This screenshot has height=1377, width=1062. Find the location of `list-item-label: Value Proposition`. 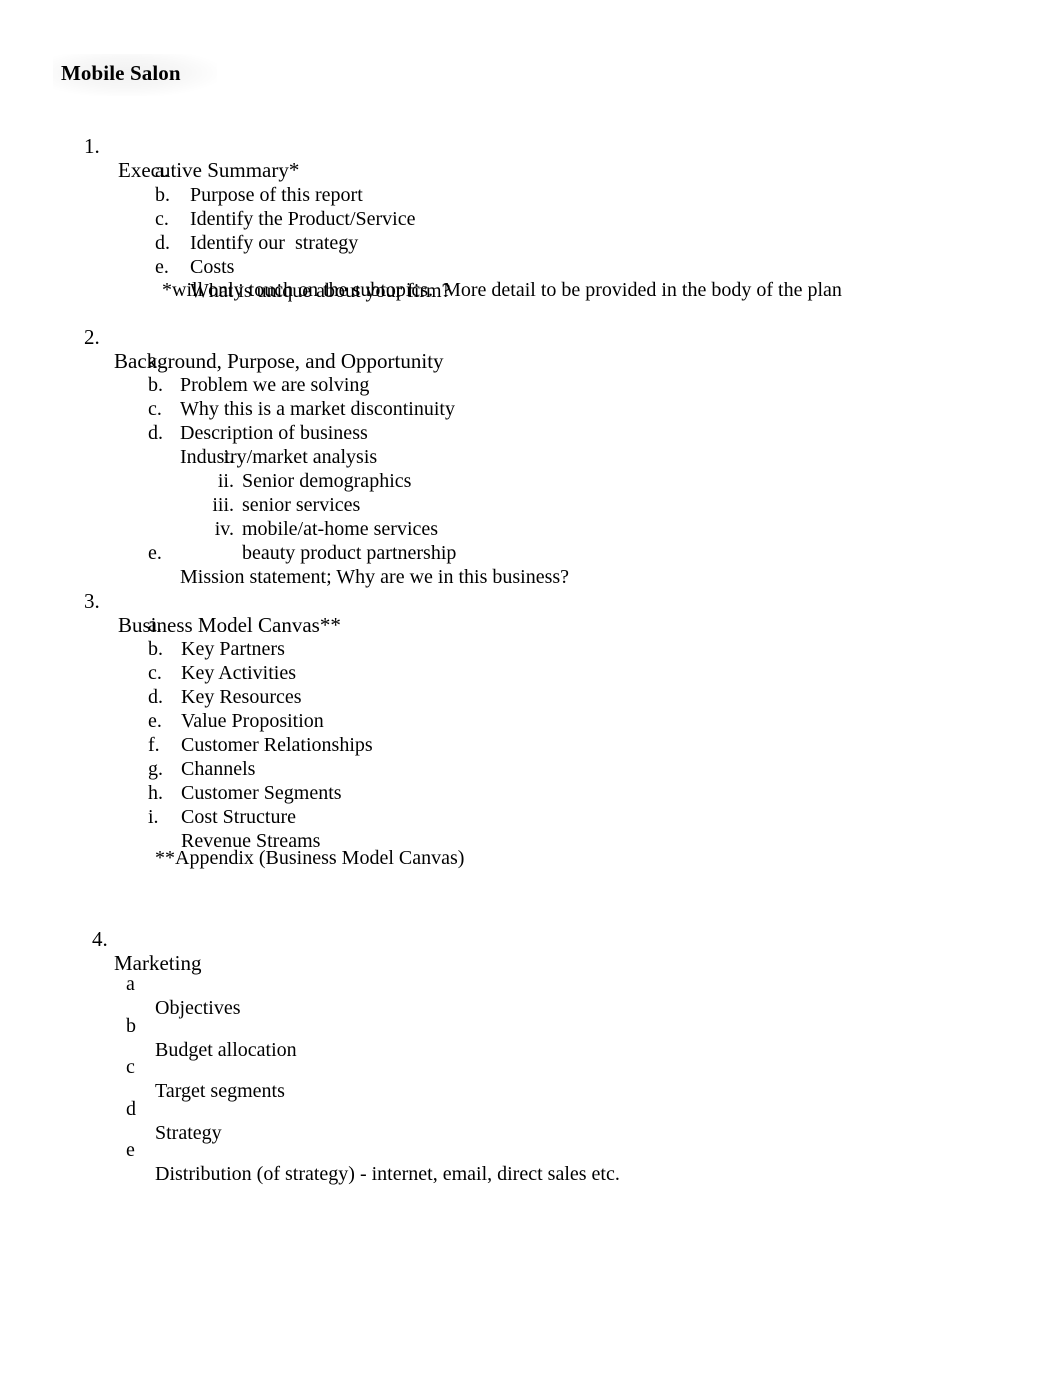

list-item-label: Value Proposition is located at coordinates (252, 721).